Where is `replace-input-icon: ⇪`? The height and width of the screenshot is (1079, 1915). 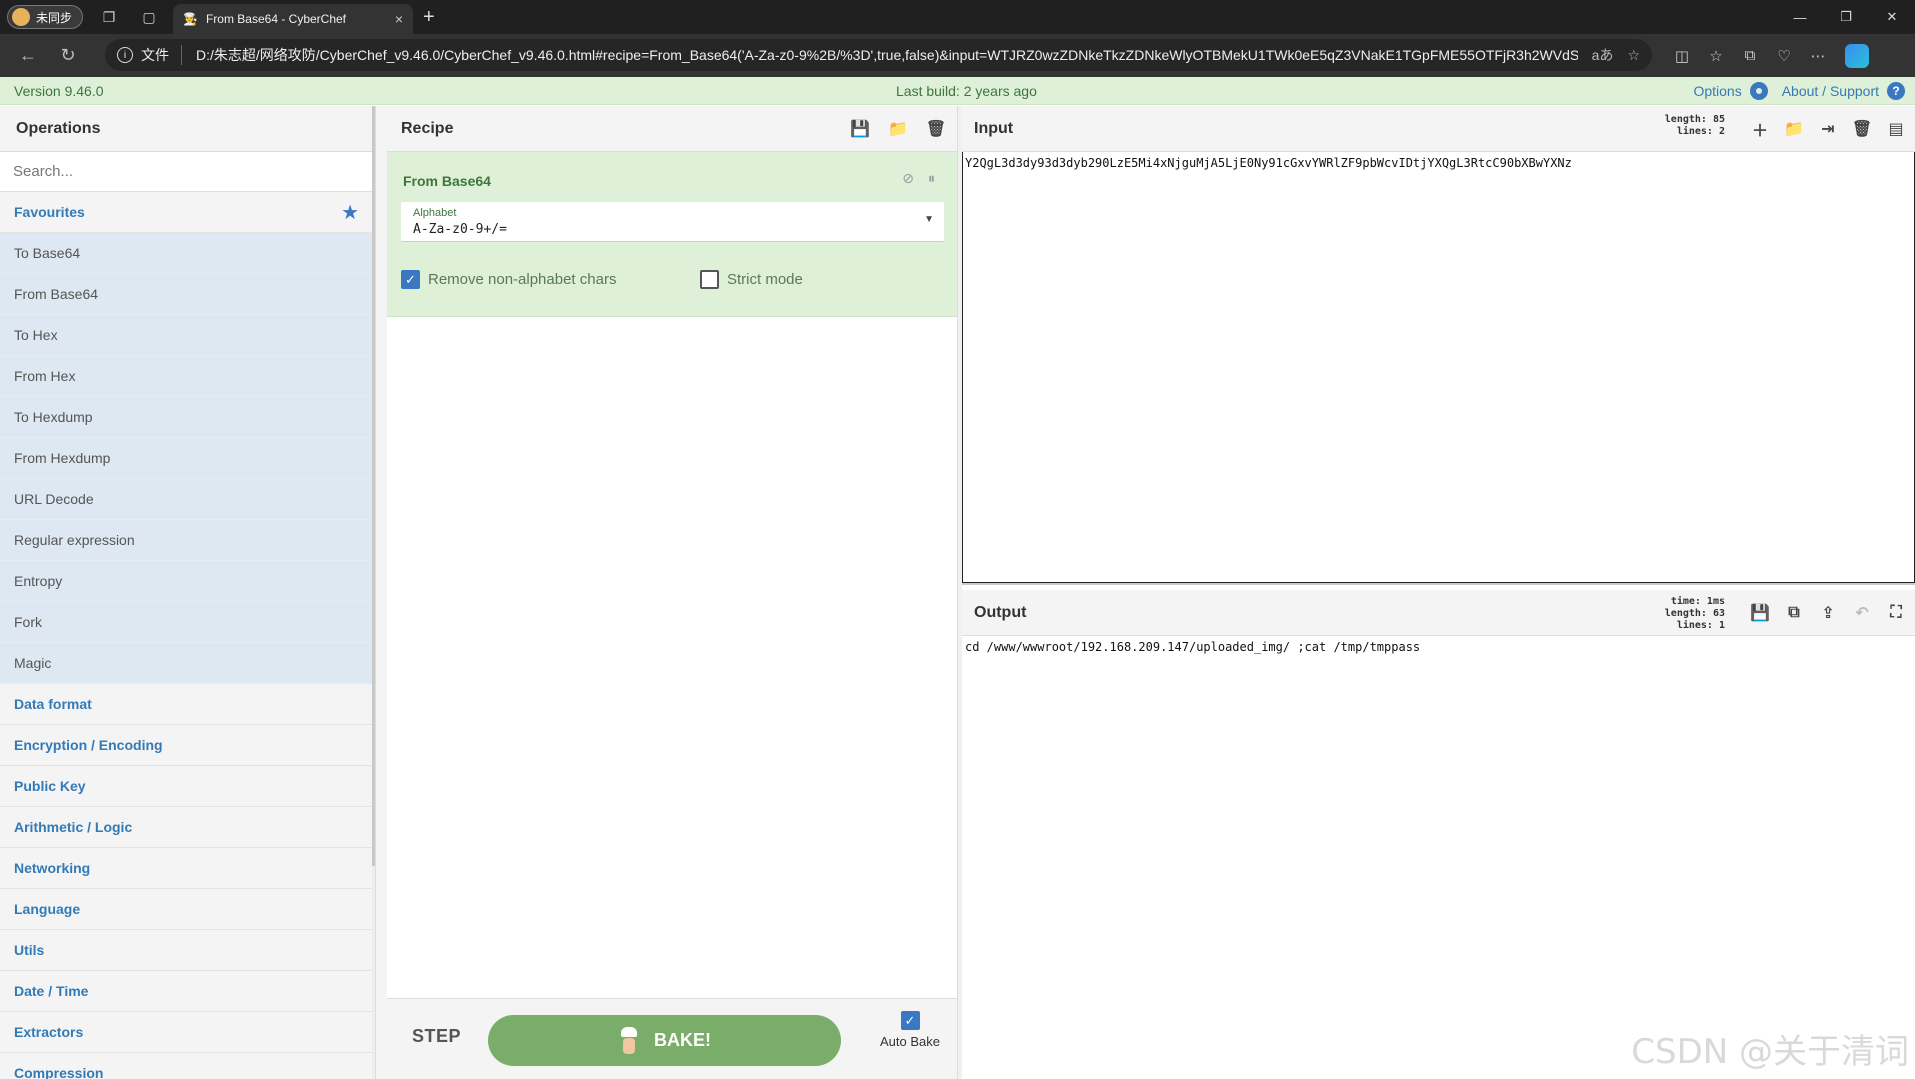 replace-input-icon: ⇪ is located at coordinates (1828, 613).